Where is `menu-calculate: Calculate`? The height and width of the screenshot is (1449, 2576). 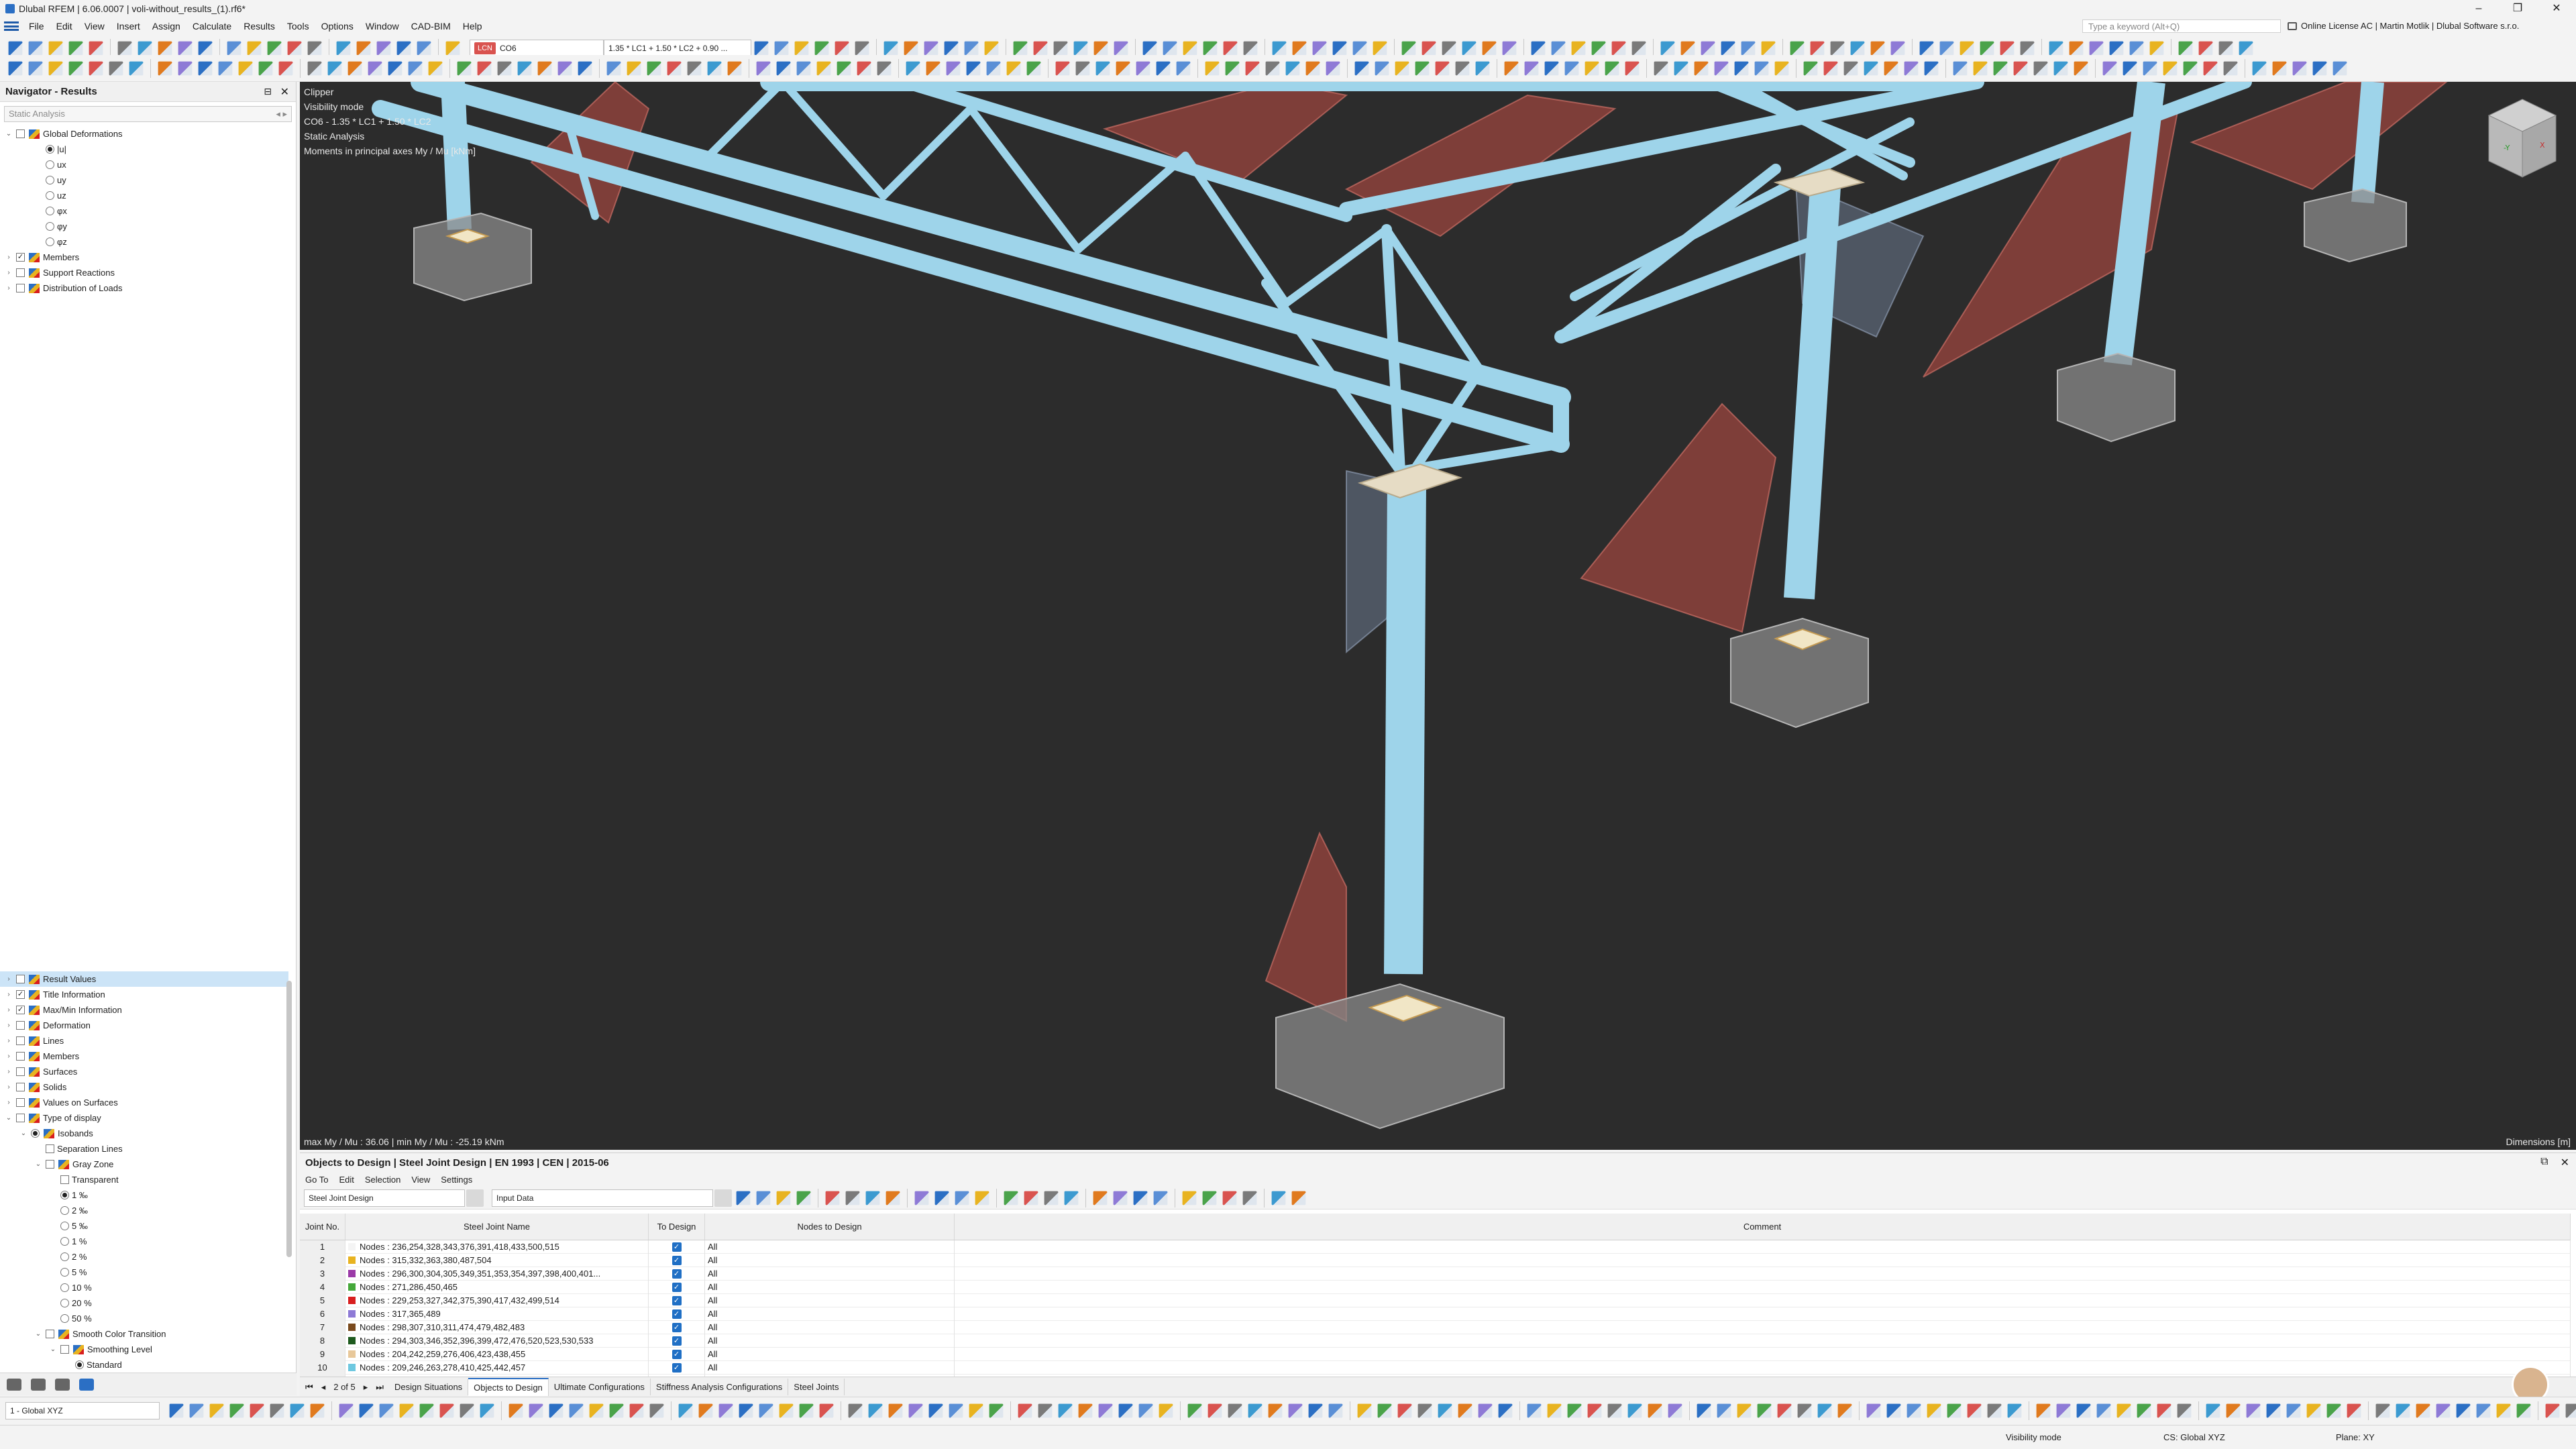 menu-calculate: Calculate is located at coordinates (211, 26).